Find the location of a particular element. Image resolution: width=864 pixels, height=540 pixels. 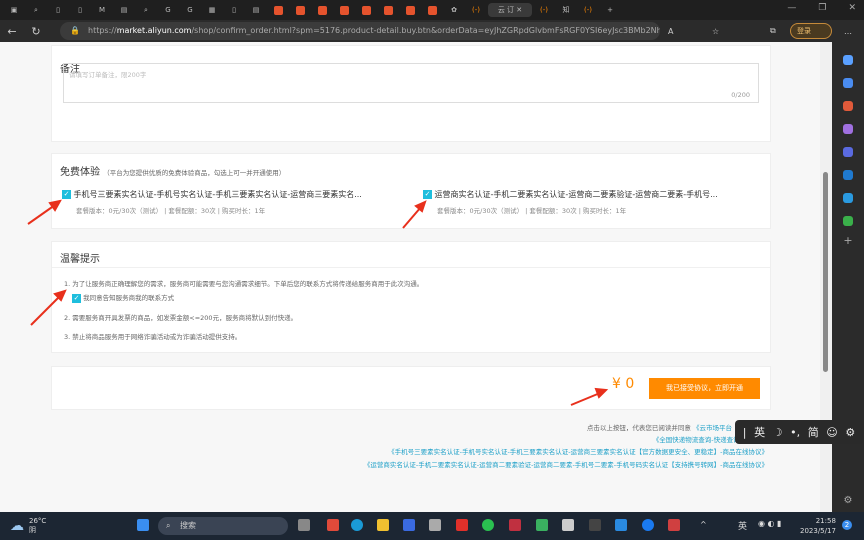

taskbar-search: ⌕ 搜索 is located at coordinates (223, 526).